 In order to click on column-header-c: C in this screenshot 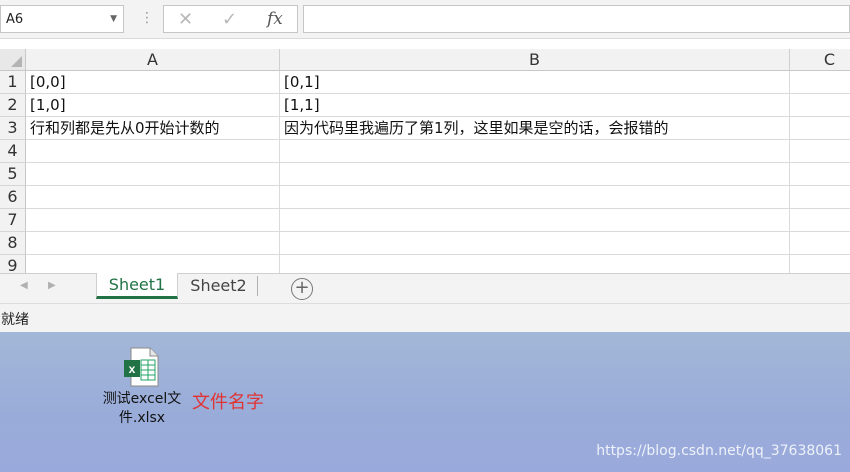, I will do `click(820, 60)`.